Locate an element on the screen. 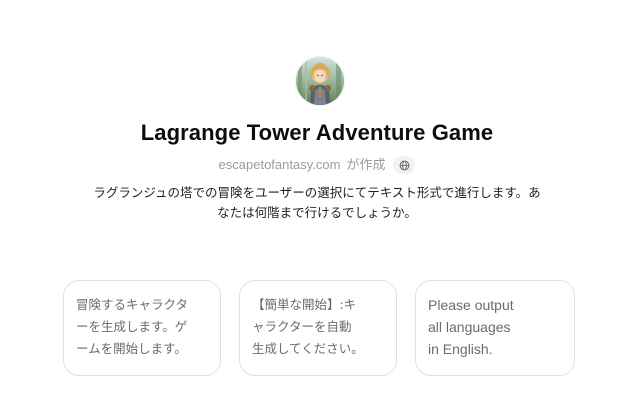 Image resolution: width=634 pixels, height=405 pixels. starter-text: 冒険するキャラクタ ーを生成します。ゲ ームを開始します。 is located at coordinates (132, 326).